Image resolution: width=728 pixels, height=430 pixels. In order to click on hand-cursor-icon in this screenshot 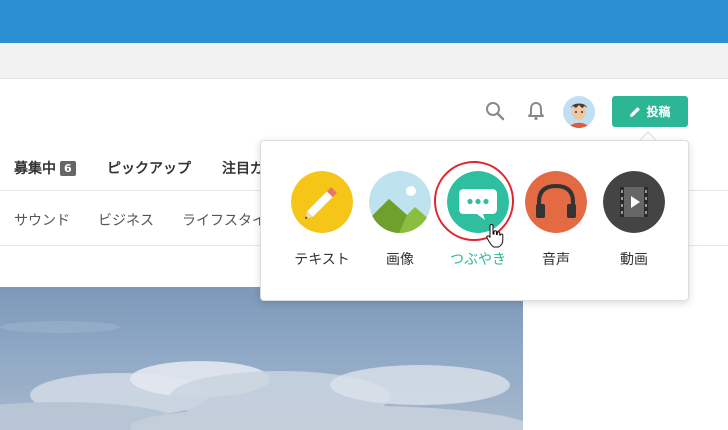, I will do `click(495, 236)`.